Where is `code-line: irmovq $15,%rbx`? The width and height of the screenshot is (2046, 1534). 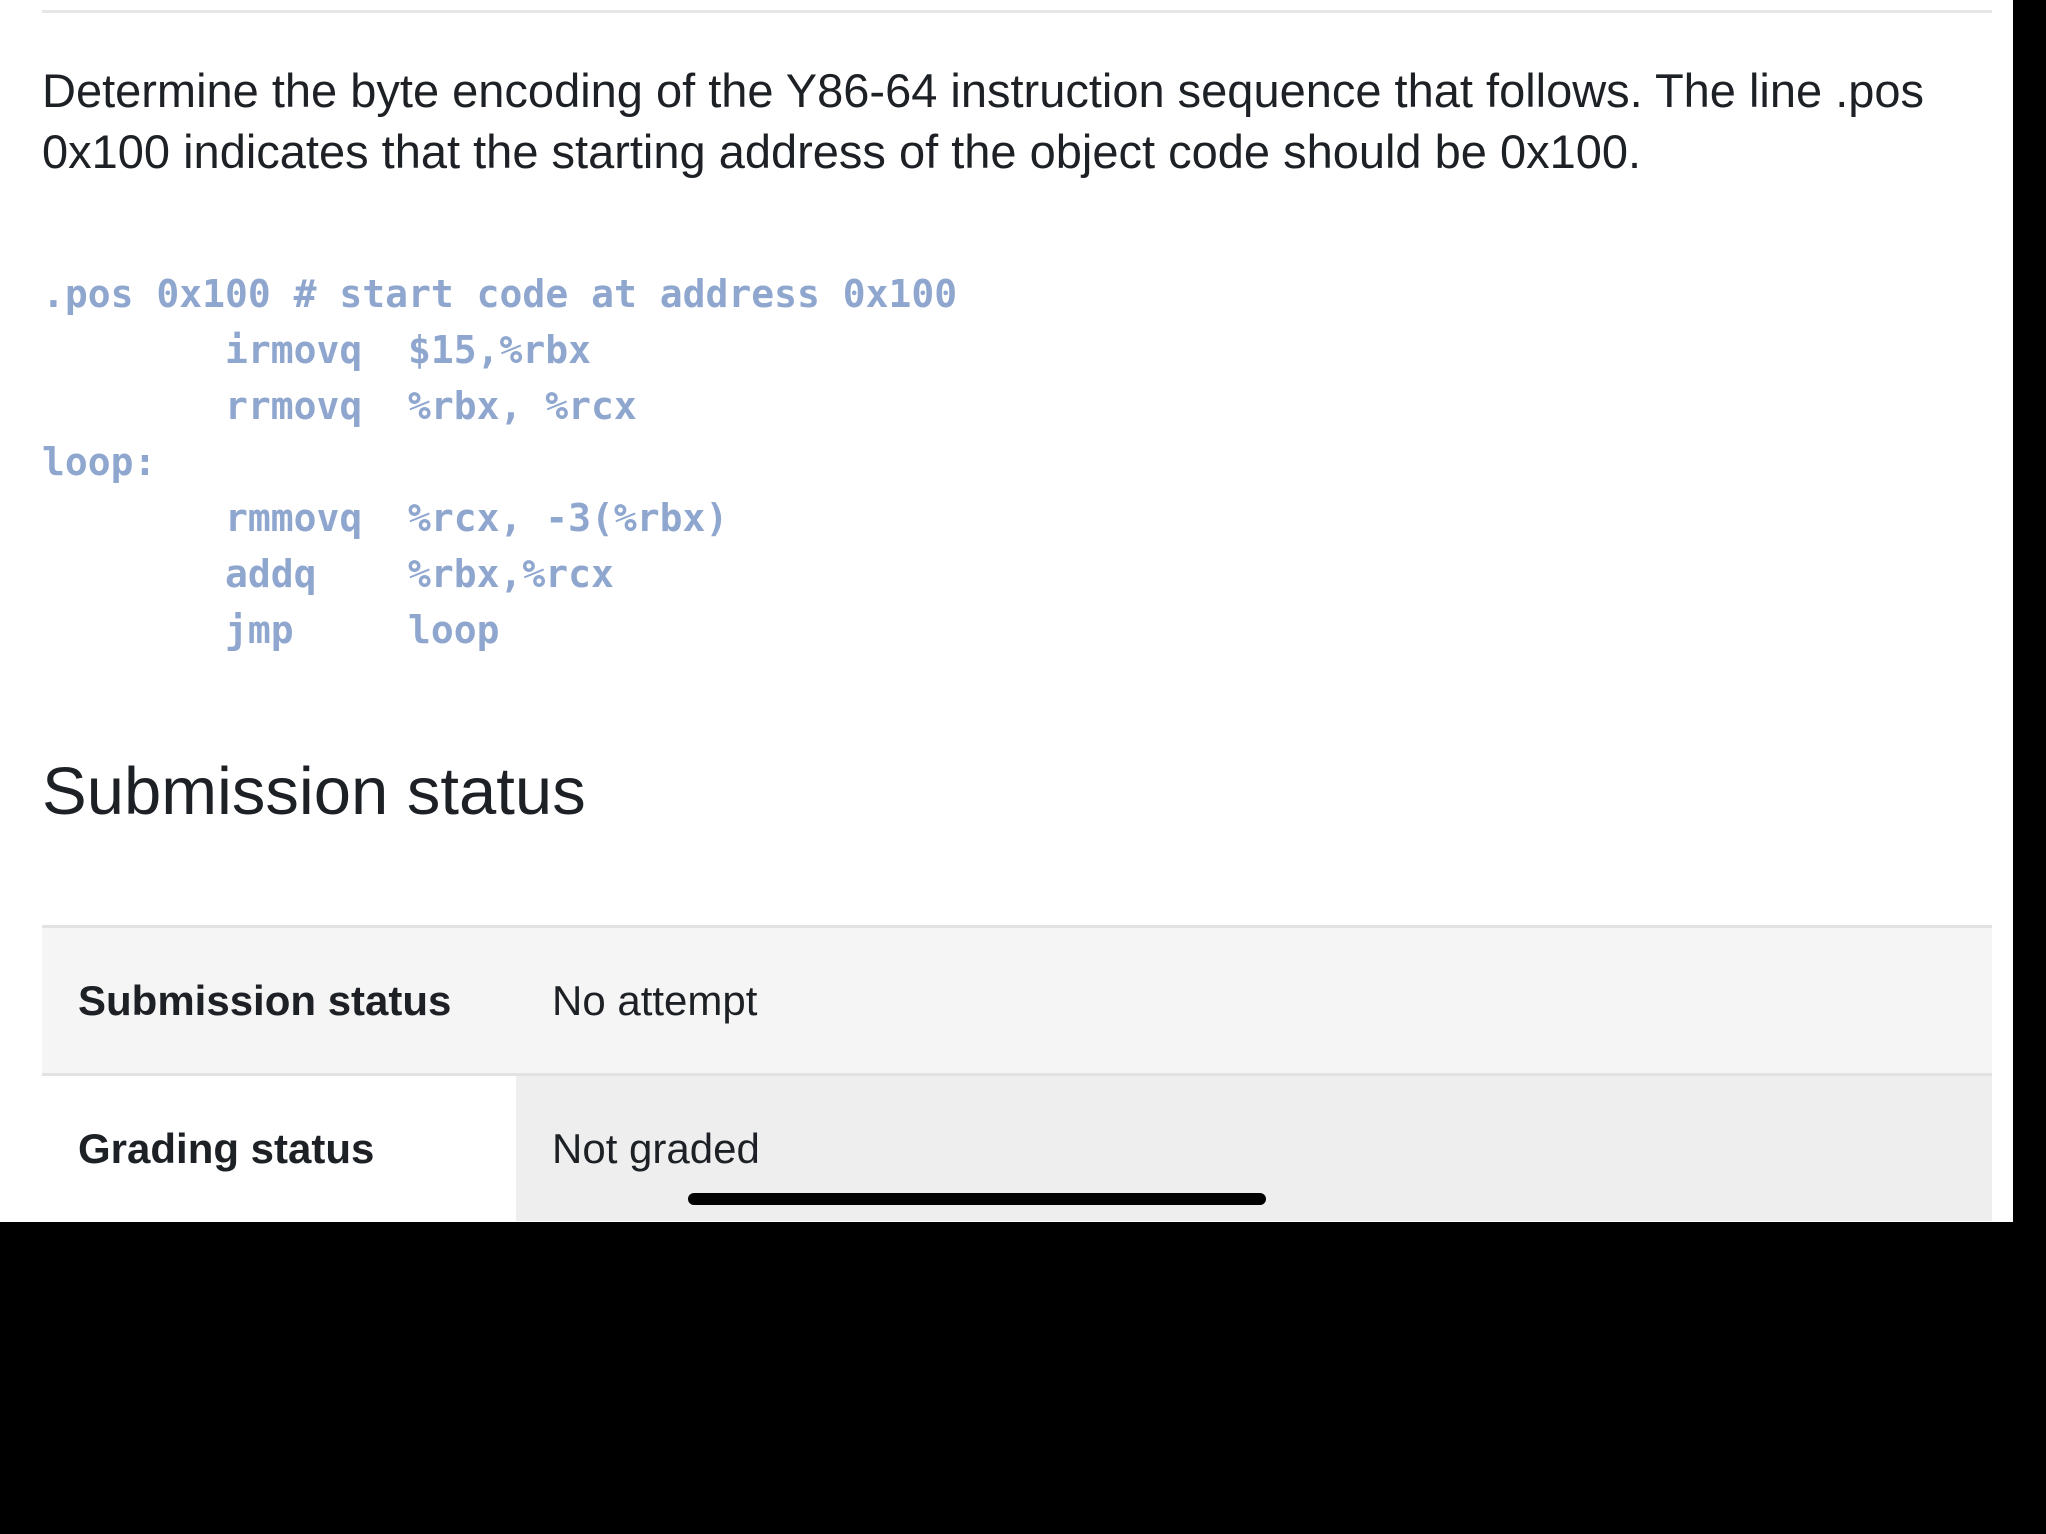 code-line: irmovq $15,%rbx is located at coordinates (499, 350).